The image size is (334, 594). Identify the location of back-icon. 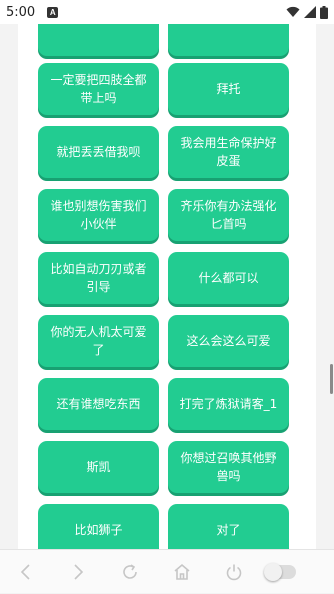
(25, 571).